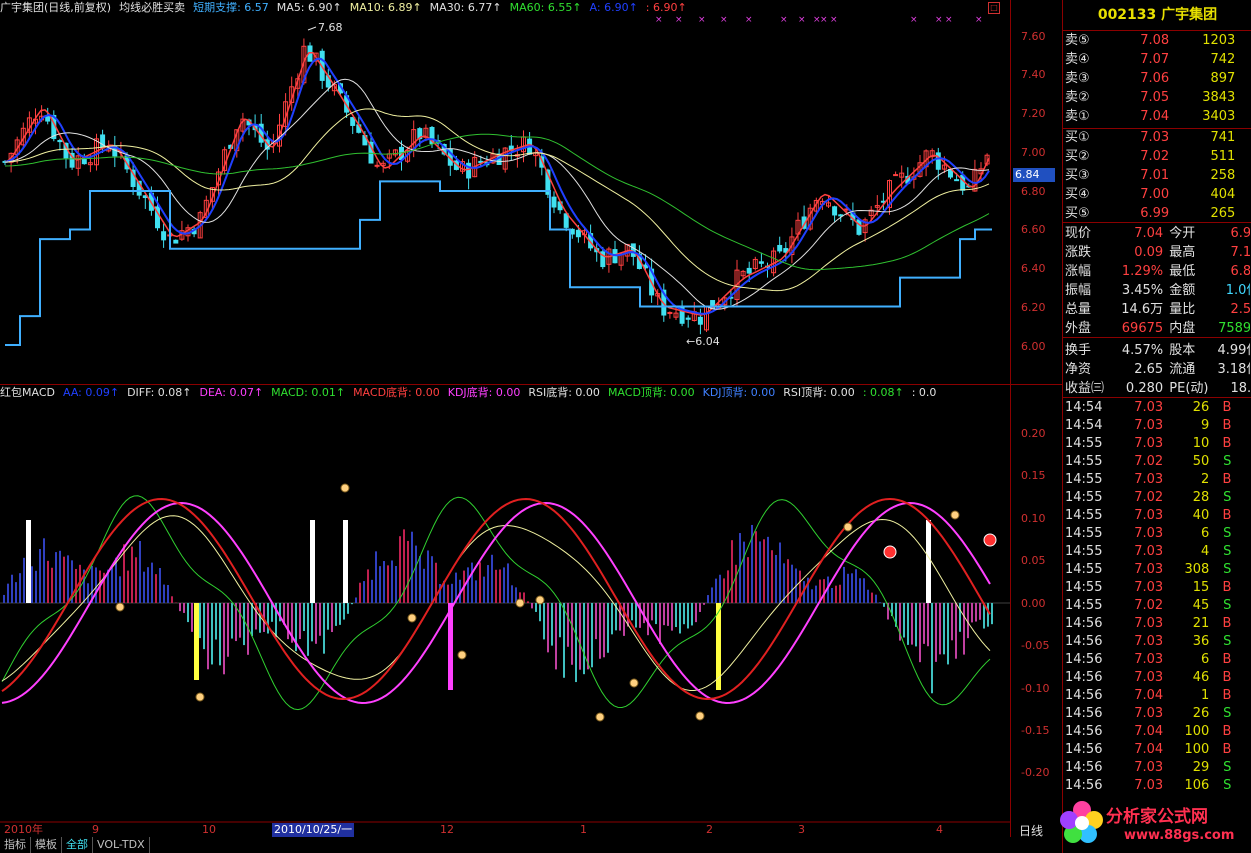 Image resolution: width=1251 pixels, height=853 pixels. Describe the element at coordinates (1033, 268) in the screenshot. I see `ytick: 6.40` at that location.